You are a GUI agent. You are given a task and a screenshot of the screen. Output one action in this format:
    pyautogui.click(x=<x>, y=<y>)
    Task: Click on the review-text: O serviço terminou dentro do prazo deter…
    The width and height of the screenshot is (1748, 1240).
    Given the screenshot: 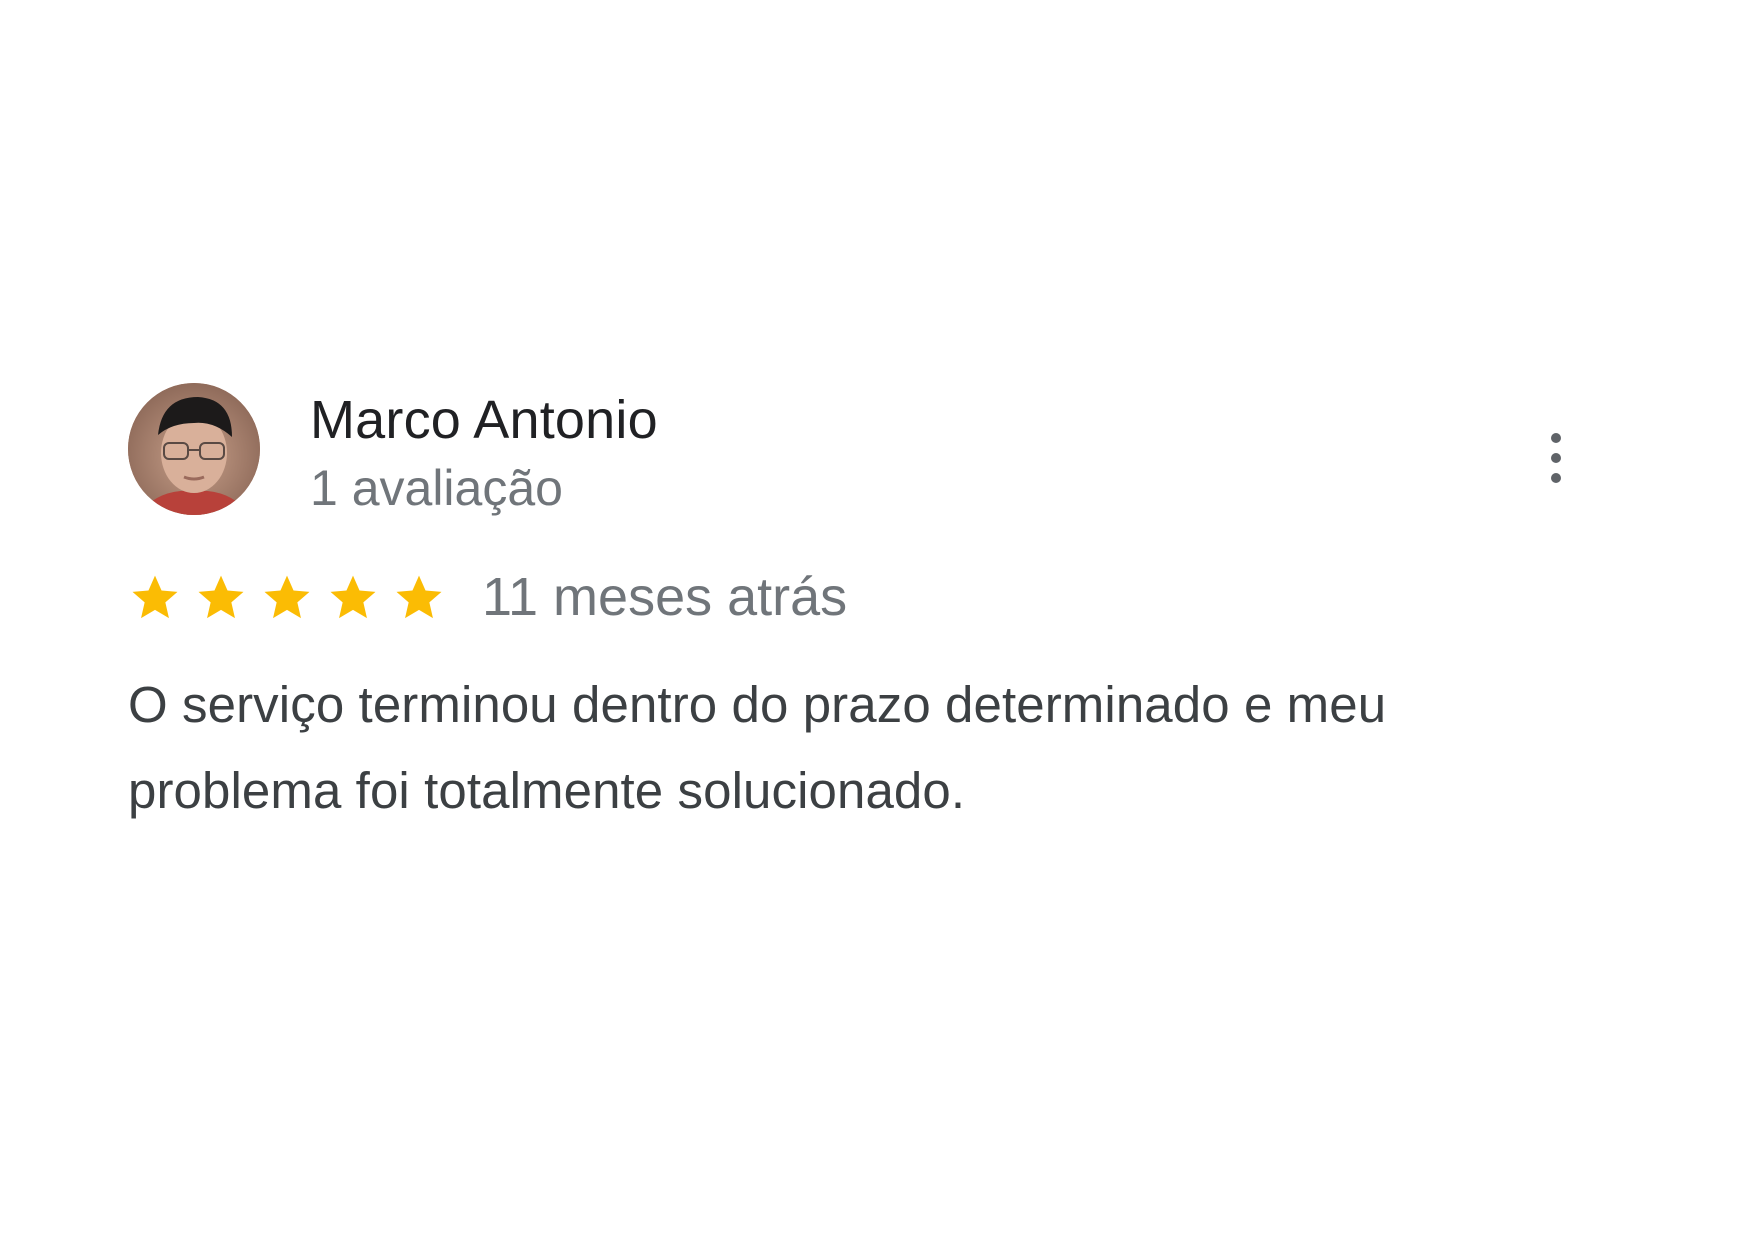 What is the action you would take?
    pyautogui.click(x=757, y=747)
    